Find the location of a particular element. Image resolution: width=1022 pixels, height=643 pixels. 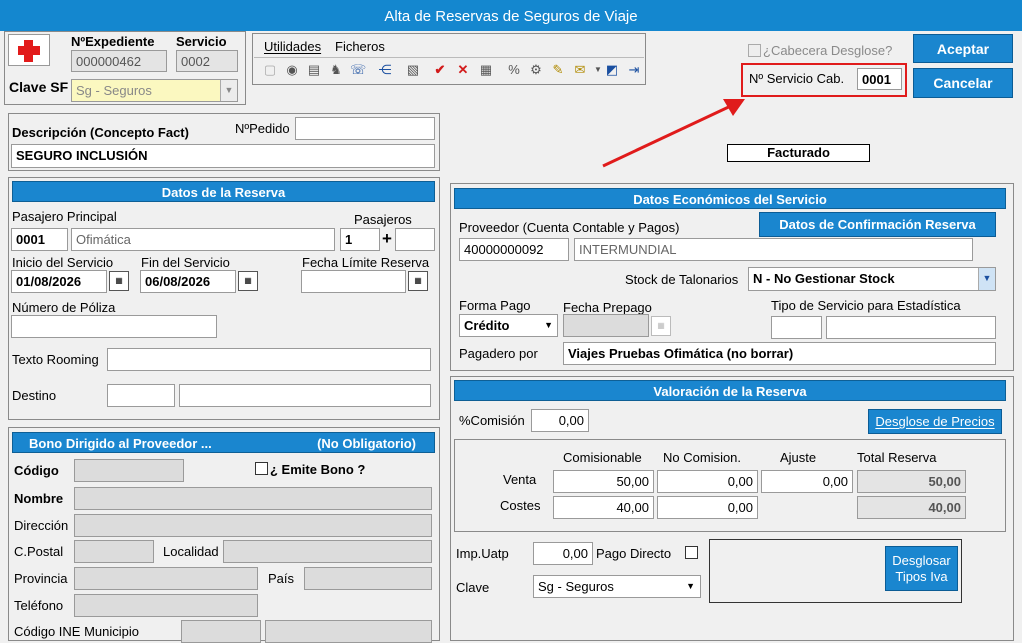

venta-ajuste-input: 0,00 is located at coordinates (807, 481).